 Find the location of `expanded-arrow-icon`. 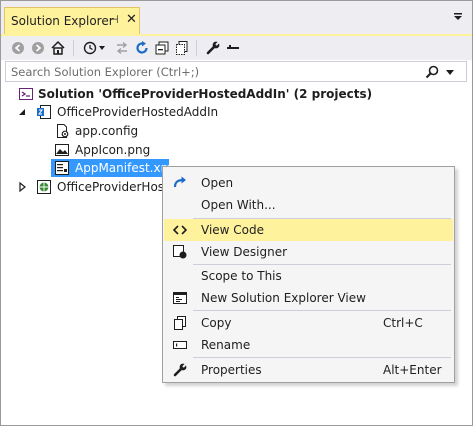

expanded-arrow-icon is located at coordinates (22, 112).